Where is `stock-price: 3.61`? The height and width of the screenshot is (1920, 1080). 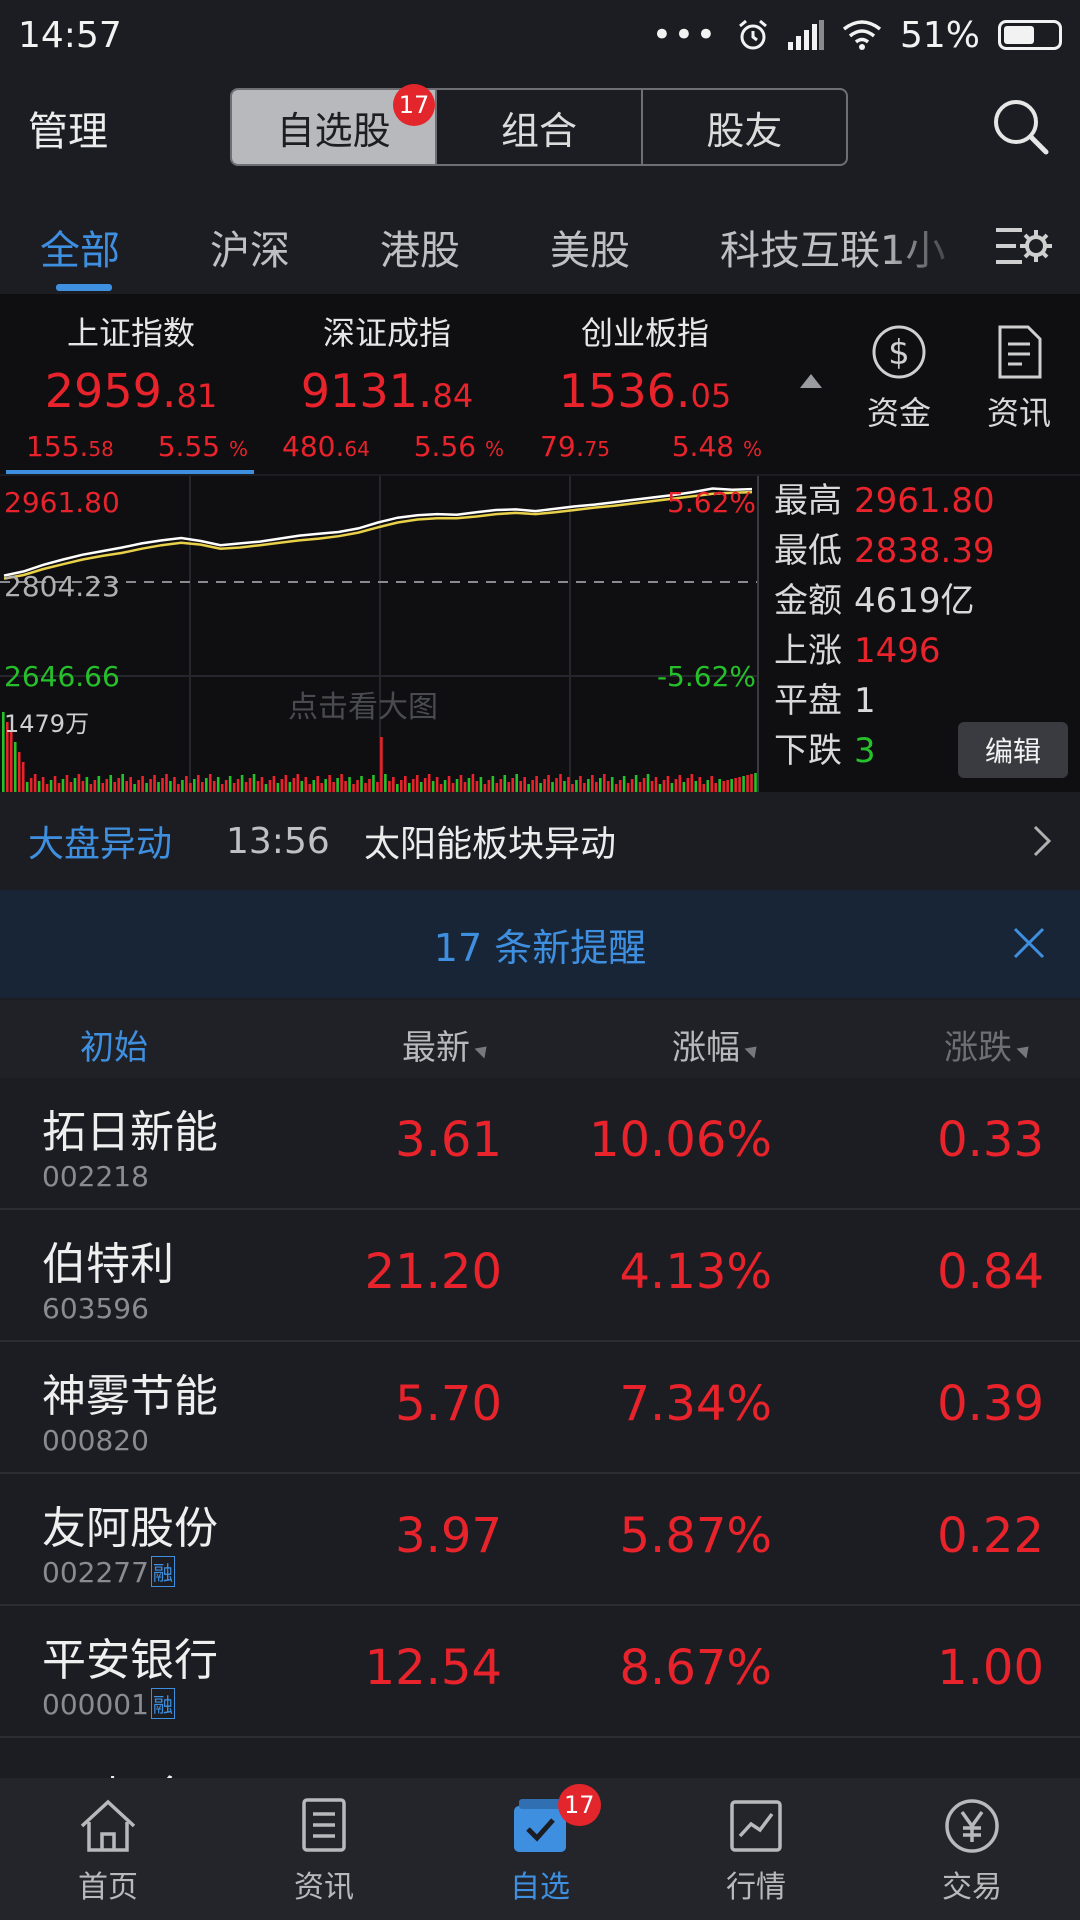
stock-price: 3.61 is located at coordinates (448, 1140).